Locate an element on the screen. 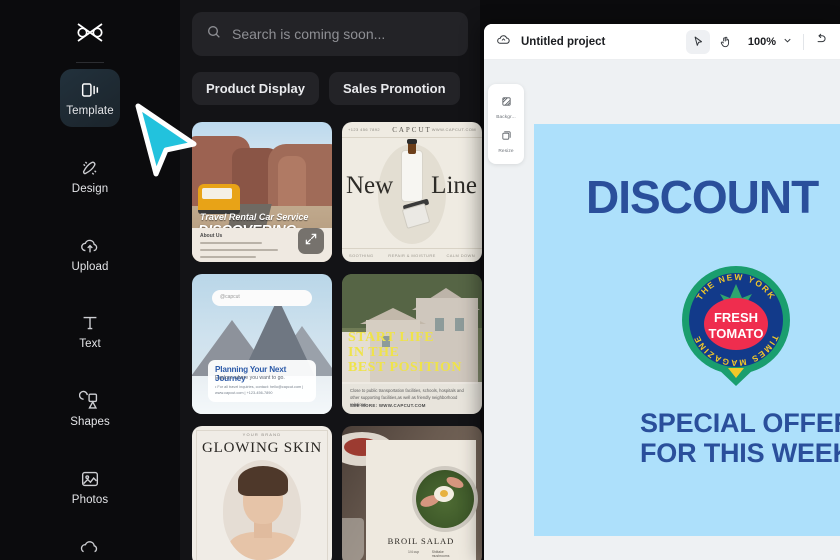 The height and width of the screenshot is (560, 840). svg-text: FRESH is located at coordinates (736, 317).